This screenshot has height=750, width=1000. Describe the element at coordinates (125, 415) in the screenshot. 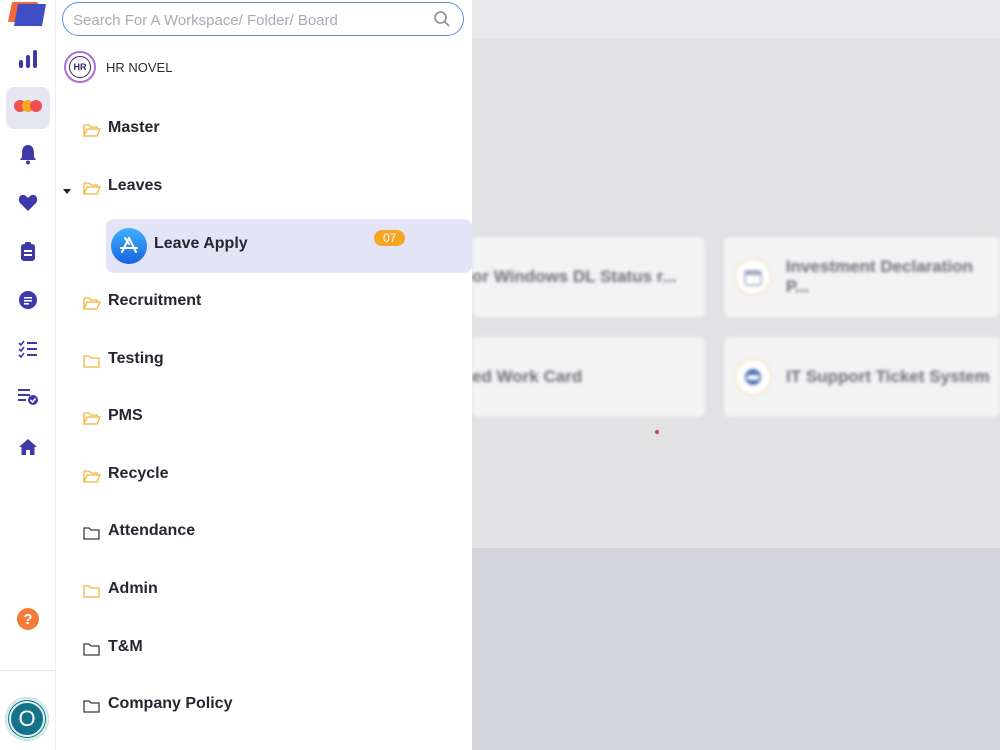

I see `folder-label: PMS` at that location.